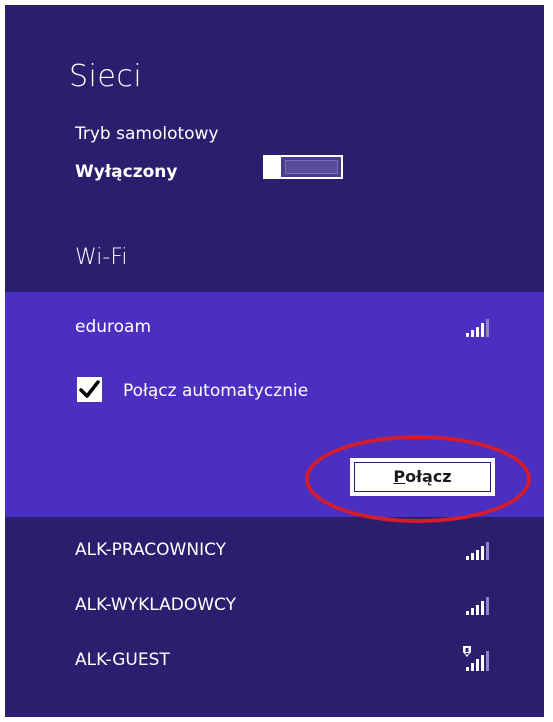 The height and width of the screenshot is (722, 553). What do you see at coordinates (399, 476) in the screenshot?
I see `connect-button-hotkey: P` at bounding box center [399, 476].